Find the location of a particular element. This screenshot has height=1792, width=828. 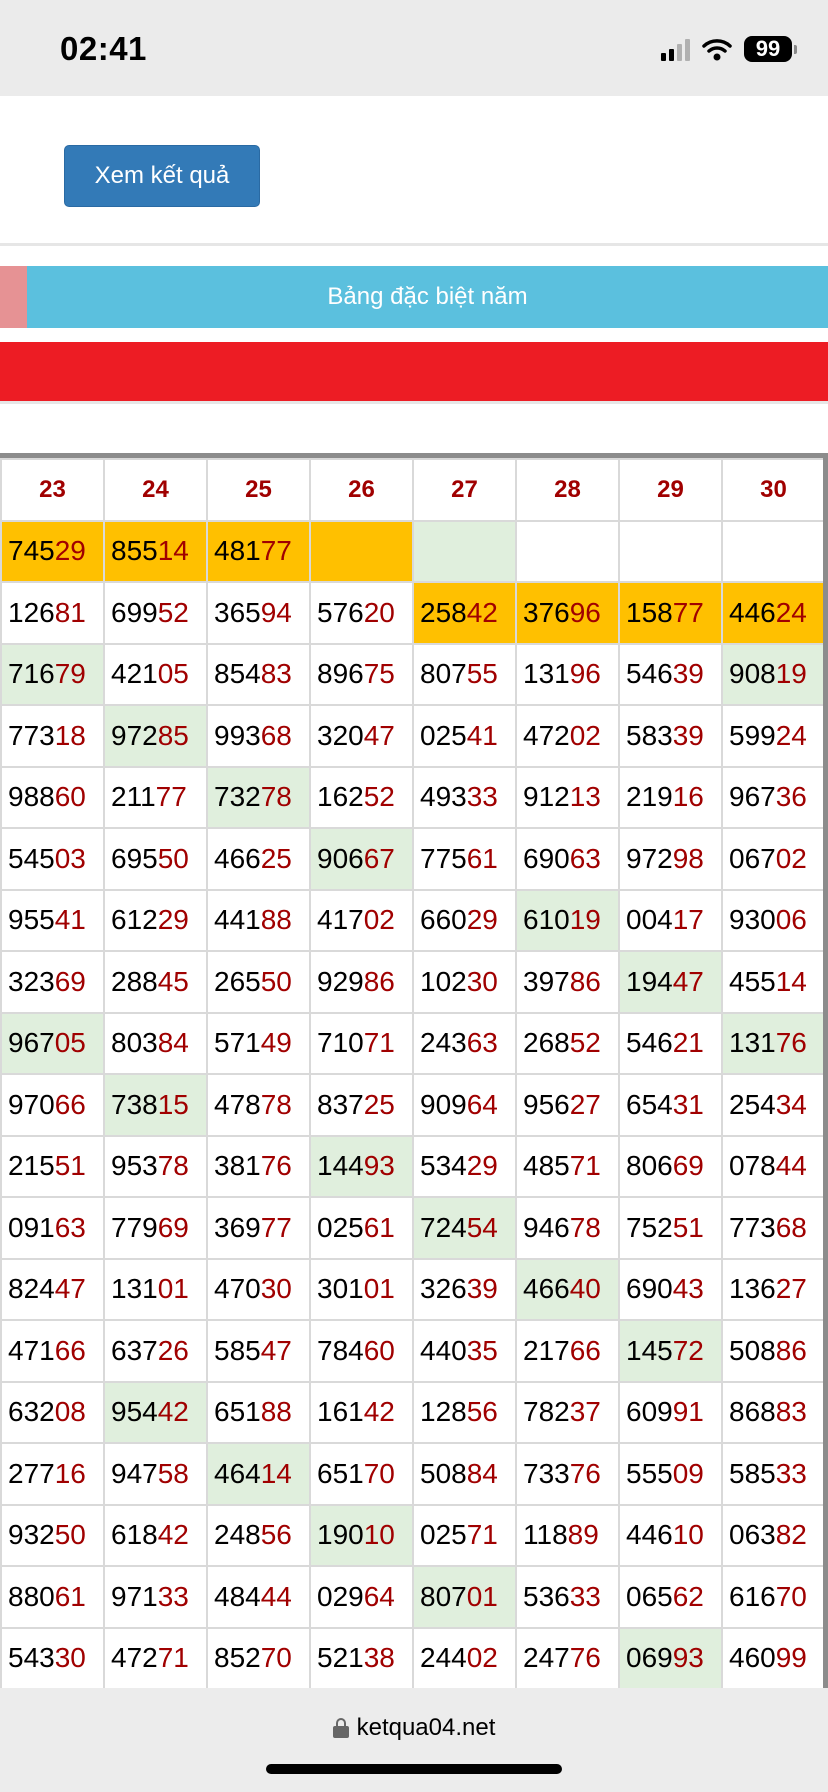

cell-leading-digits: 947 is located at coordinates (134, 1473).